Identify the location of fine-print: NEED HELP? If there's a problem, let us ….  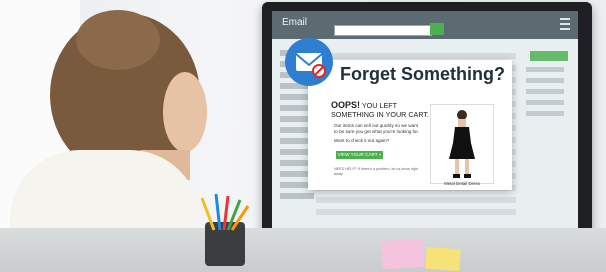
(376, 171).